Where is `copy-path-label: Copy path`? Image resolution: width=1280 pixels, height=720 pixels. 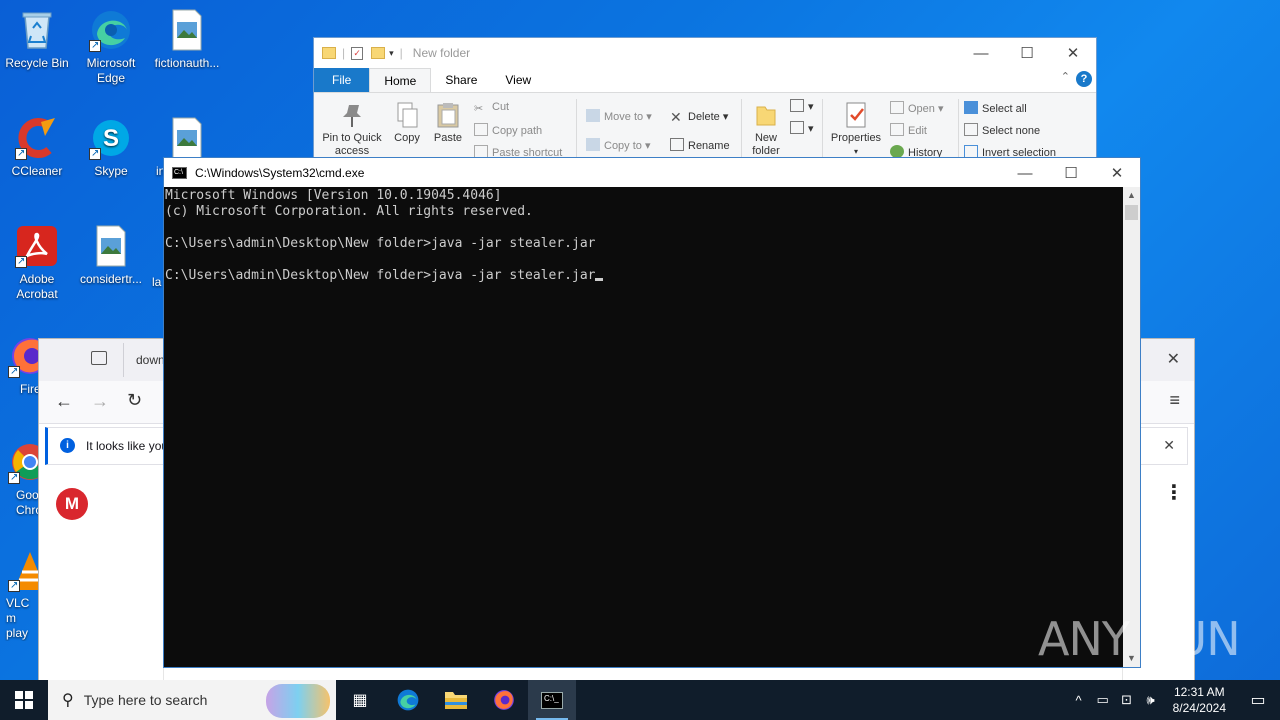 copy-path-label: Copy path is located at coordinates (517, 131).